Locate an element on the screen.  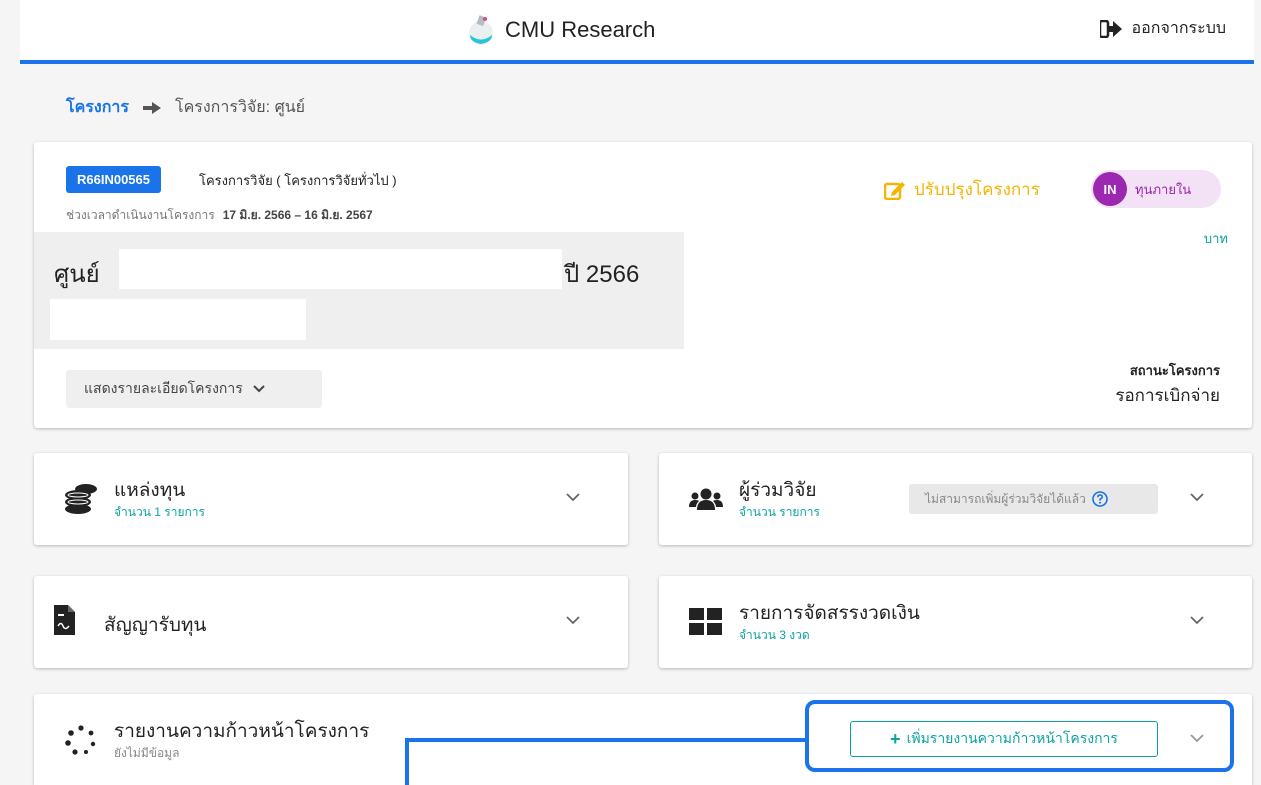
co-researchers-title: ผู้ร่วมวิจัย is located at coordinates (778, 490).